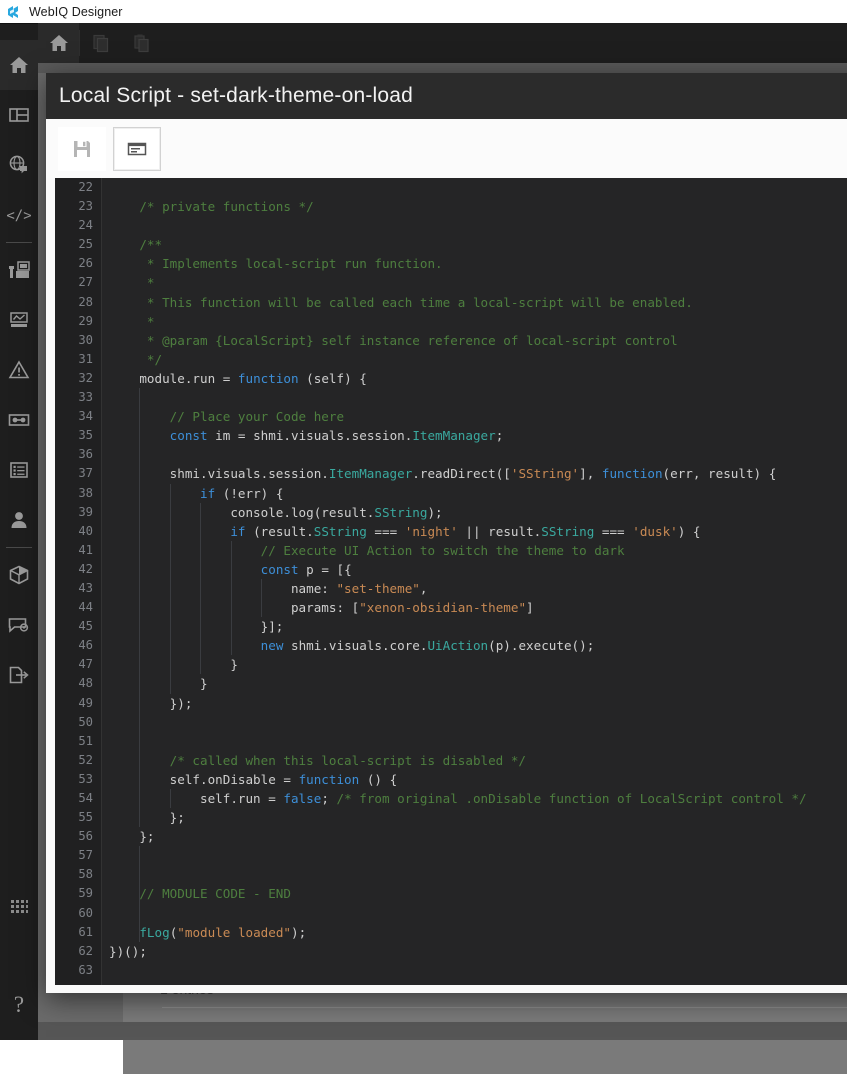  Describe the element at coordinates (85, 377) in the screenshot. I see `editor-line-number: 32` at that location.